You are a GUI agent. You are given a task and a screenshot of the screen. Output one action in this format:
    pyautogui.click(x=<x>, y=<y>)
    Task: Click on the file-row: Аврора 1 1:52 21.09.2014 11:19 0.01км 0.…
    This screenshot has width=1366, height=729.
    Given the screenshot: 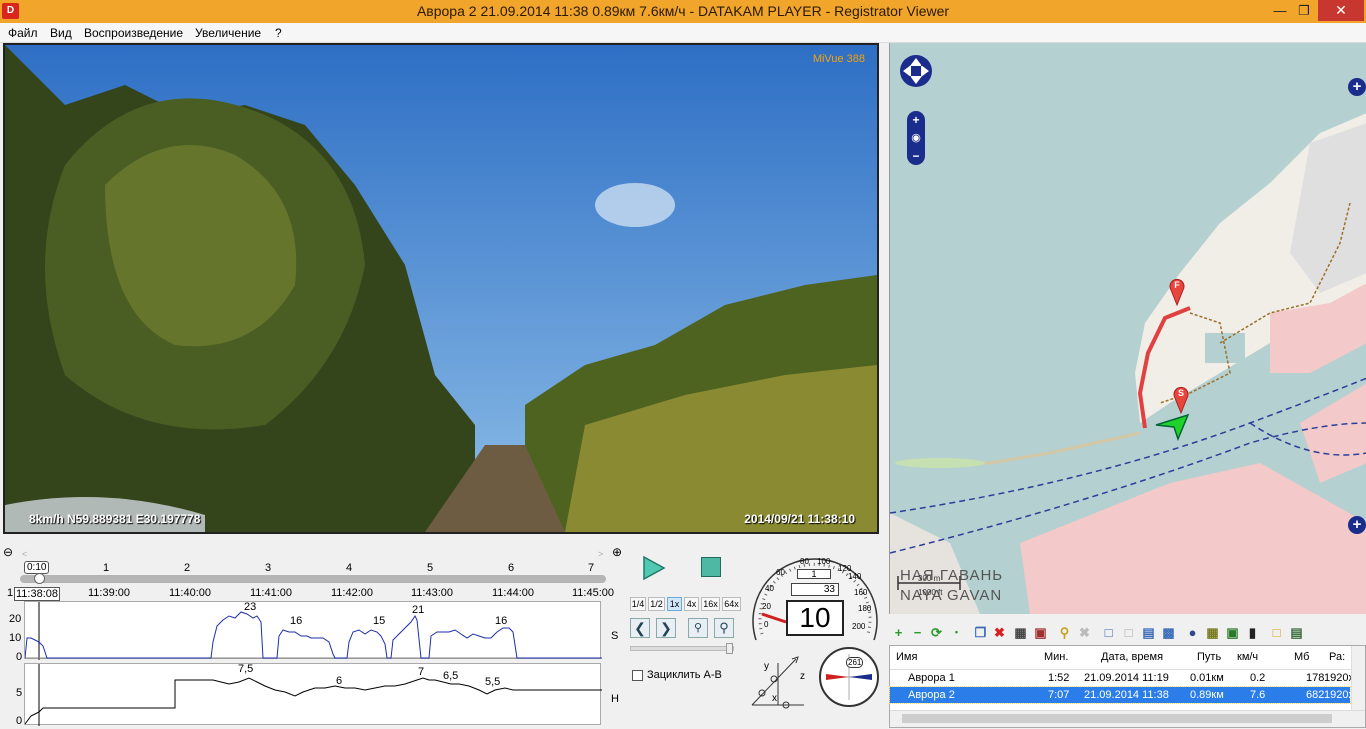 What is the action you would take?
    pyautogui.click(x=1122, y=678)
    